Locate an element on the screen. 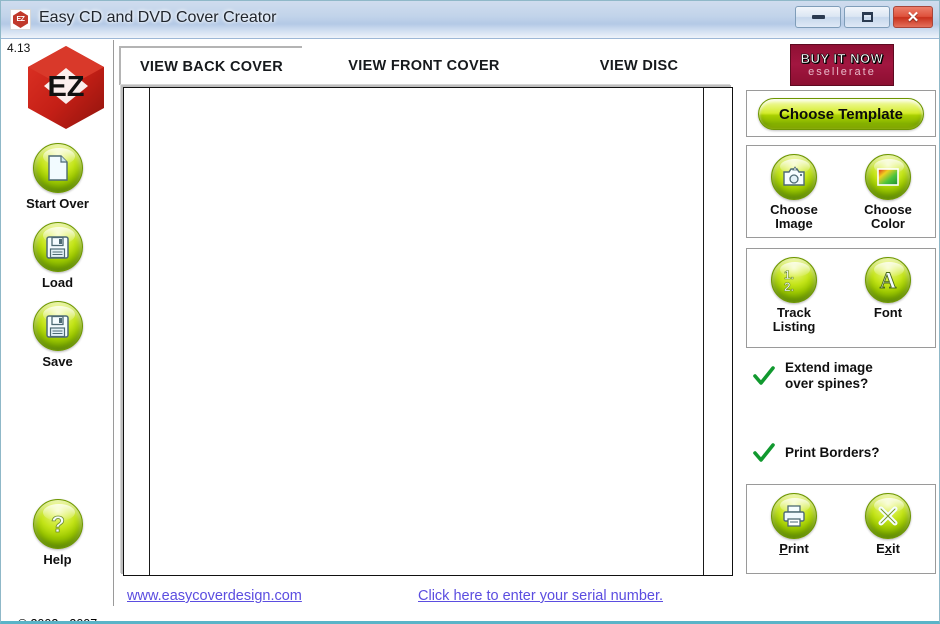 The width and height of the screenshot is (940, 624). tab-view-front-cover: VIEW FRONT COVER is located at coordinates (424, 65).